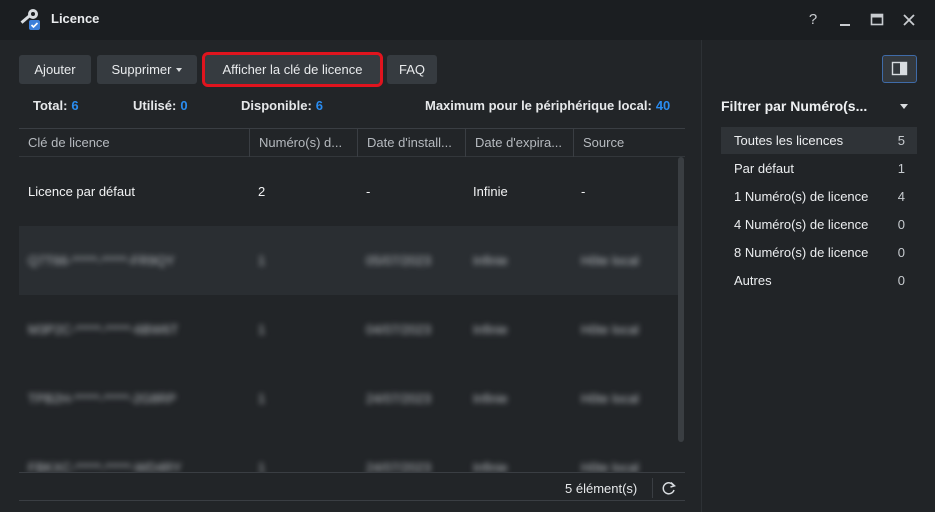  I want to click on filter-item-count: 4, so click(901, 196).